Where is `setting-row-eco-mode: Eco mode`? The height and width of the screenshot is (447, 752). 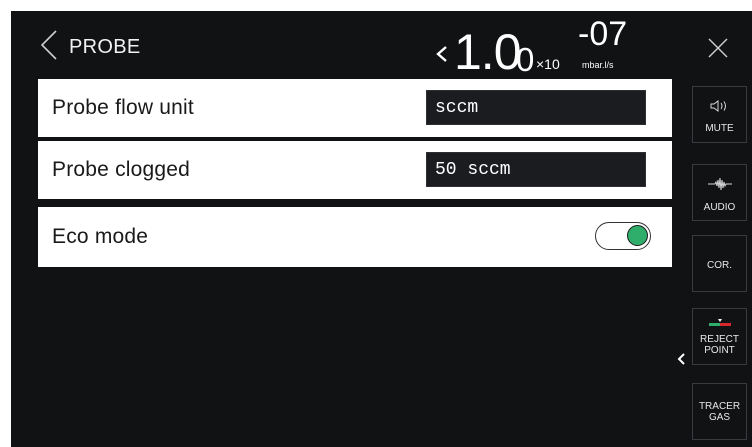 setting-row-eco-mode: Eco mode is located at coordinates (355, 237).